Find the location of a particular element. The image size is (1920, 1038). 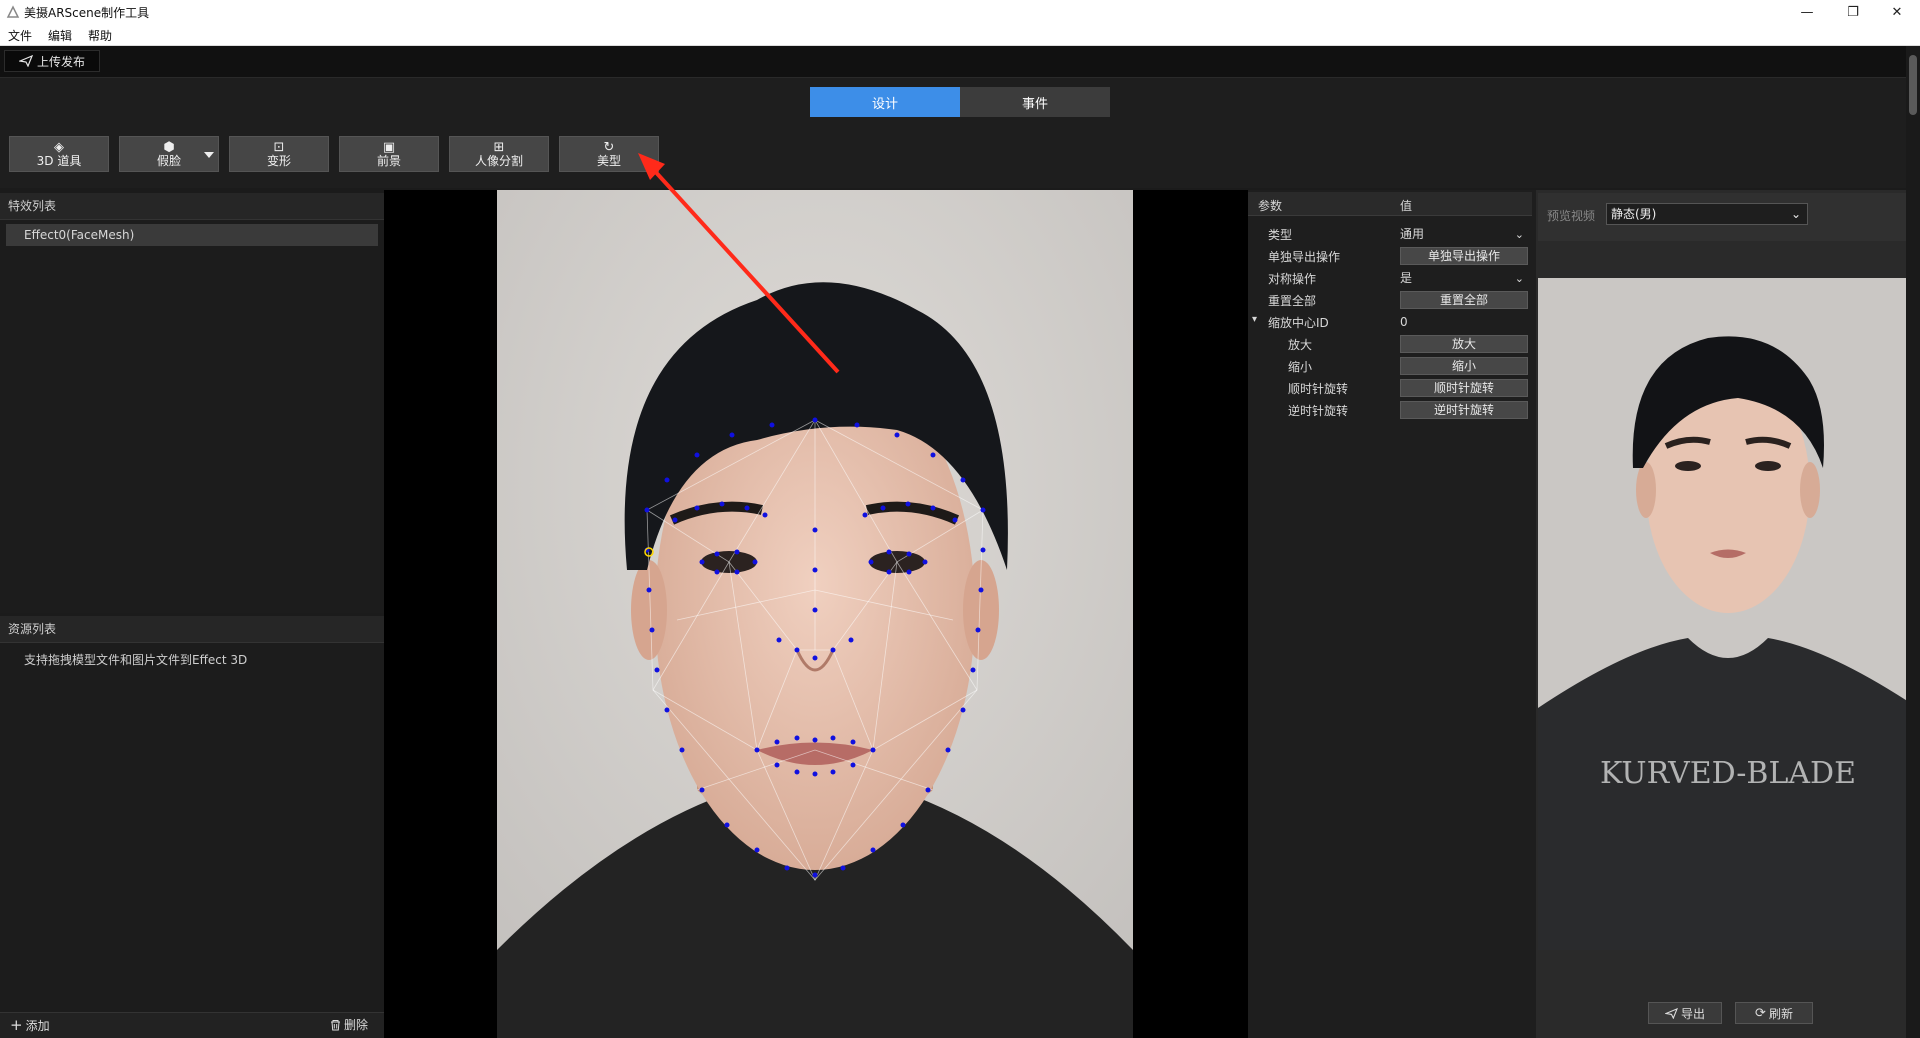

menu-bar: 文件 编辑 帮助 is located at coordinates (960, 35).